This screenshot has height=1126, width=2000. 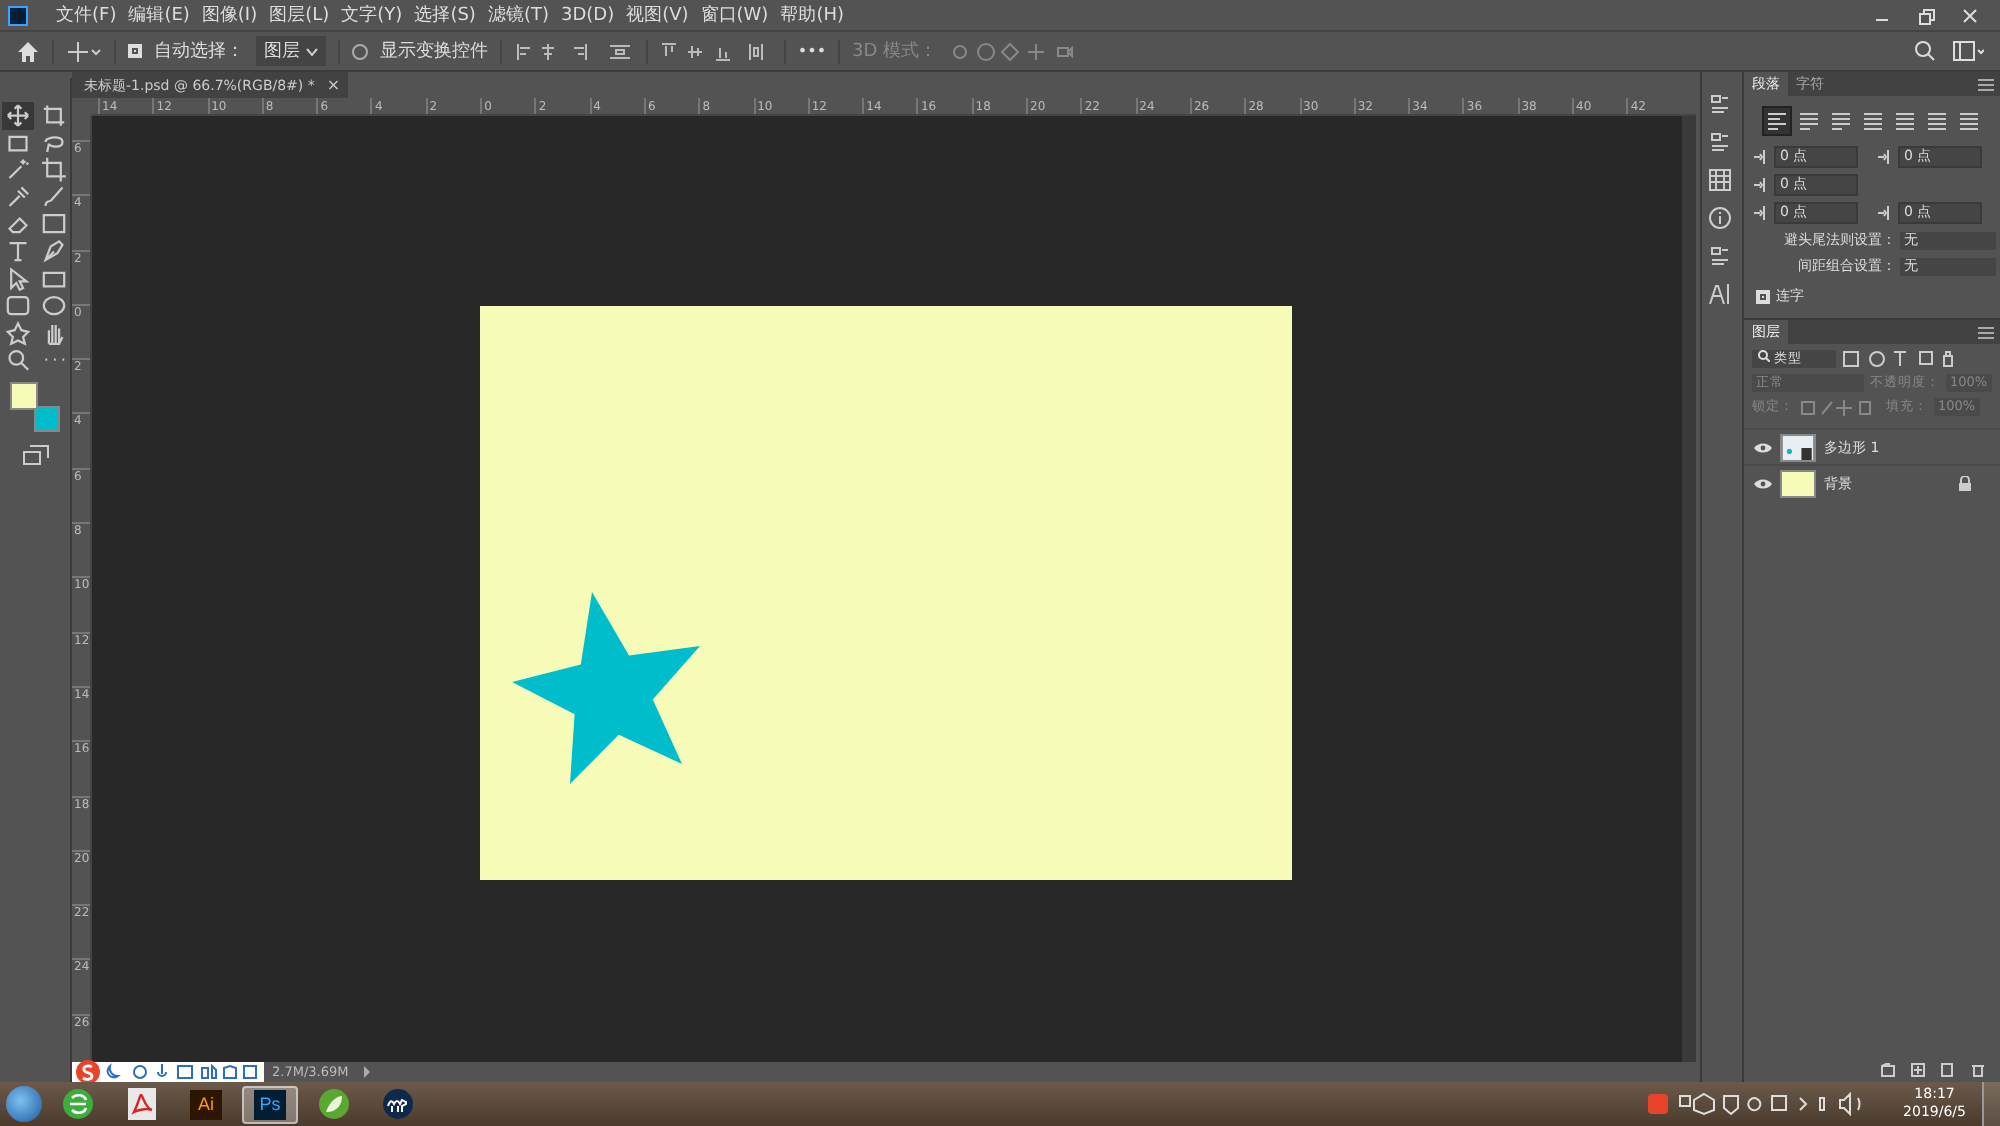 I want to click on close-icon, so click(x=1970, y=15).